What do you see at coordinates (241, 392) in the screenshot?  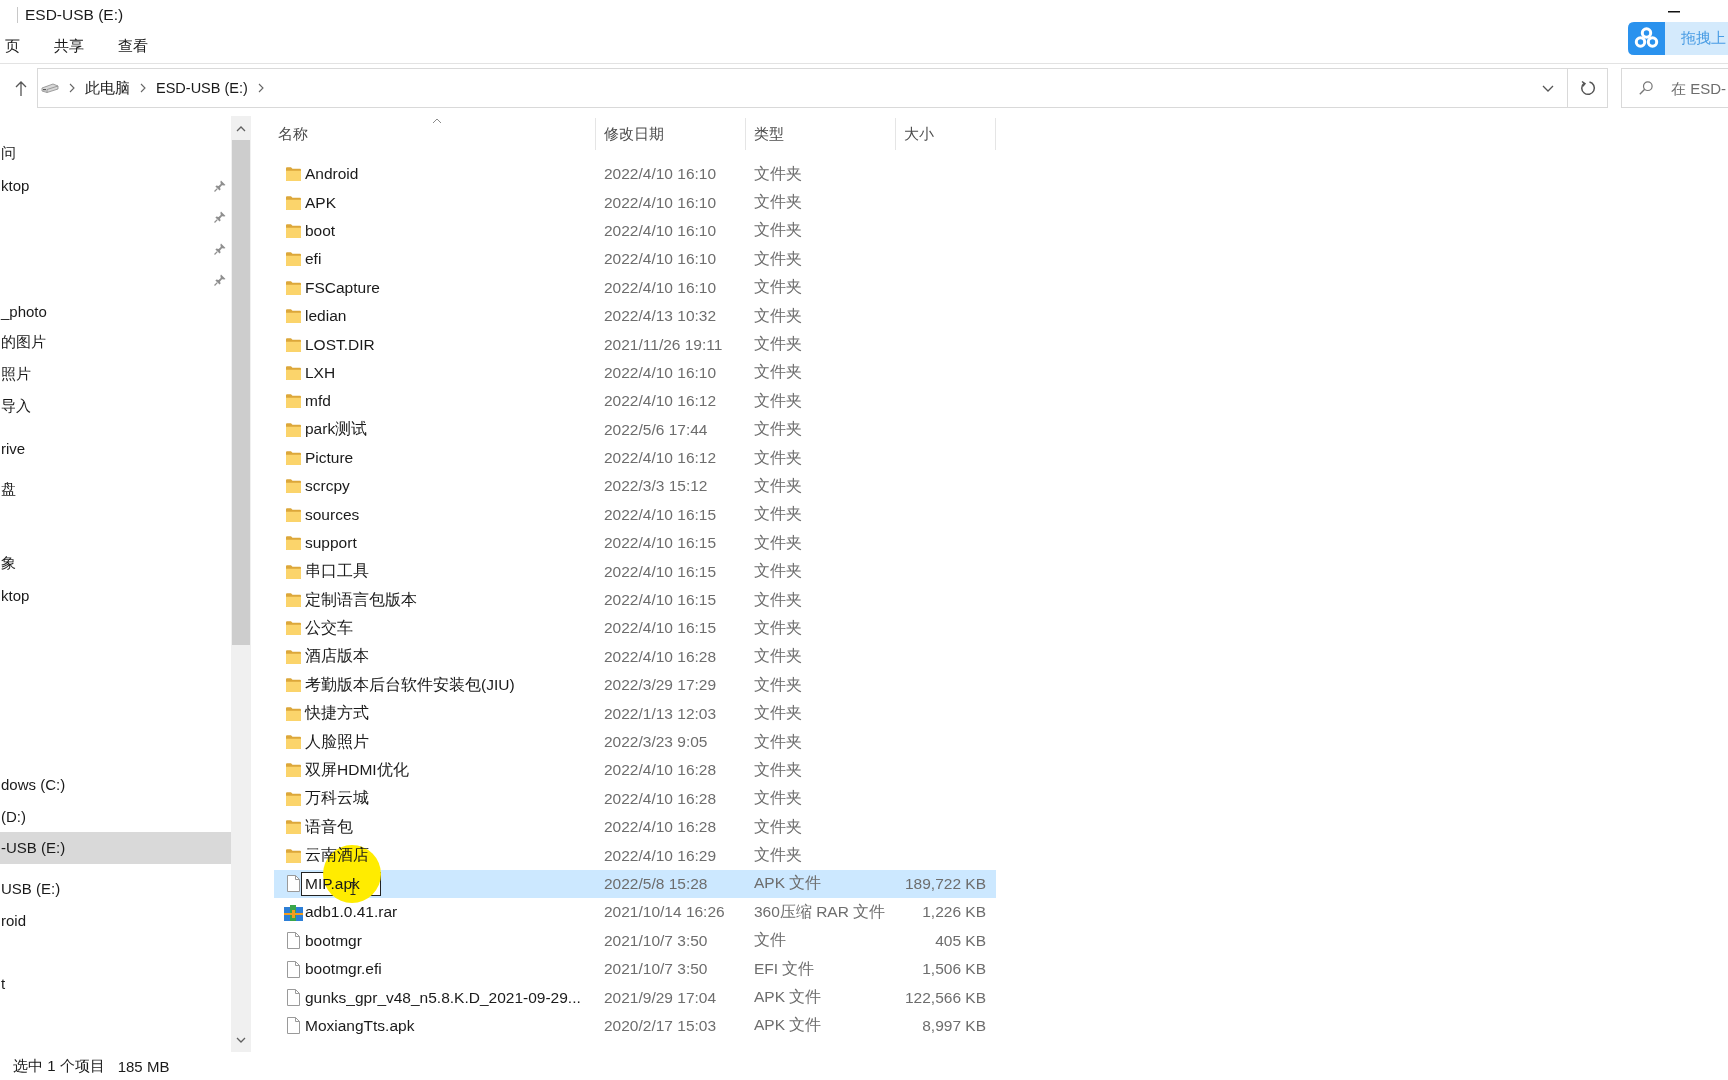 I see `scrollbar-thumb` at bounding box center [241, 392].